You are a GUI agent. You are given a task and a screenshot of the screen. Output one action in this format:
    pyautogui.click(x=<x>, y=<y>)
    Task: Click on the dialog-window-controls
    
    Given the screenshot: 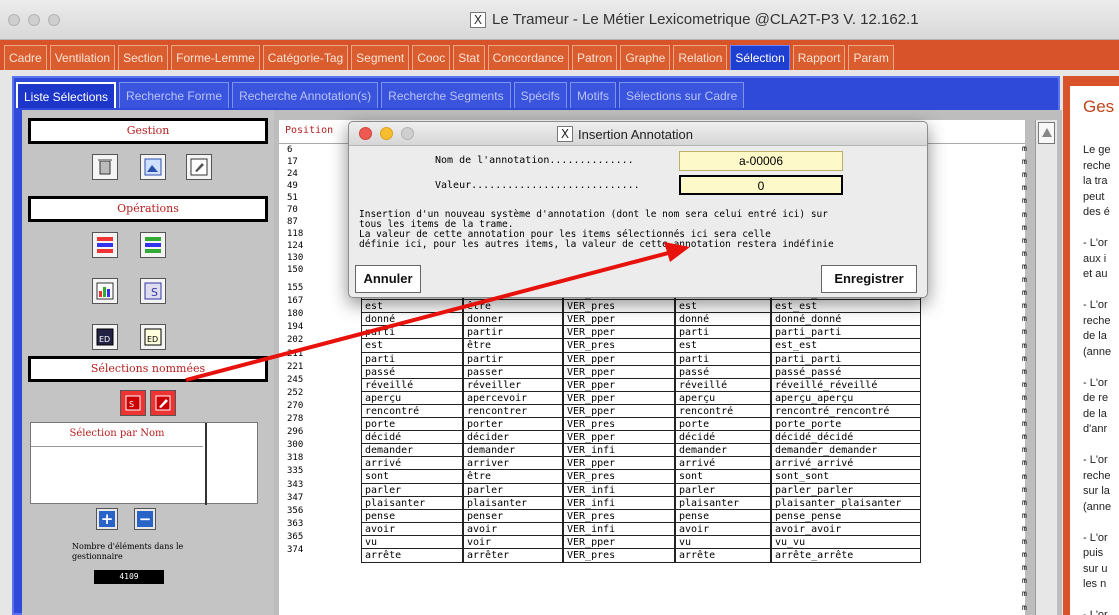 What is the action you would take?
    pyautogui.click(x=386, y=133)
    